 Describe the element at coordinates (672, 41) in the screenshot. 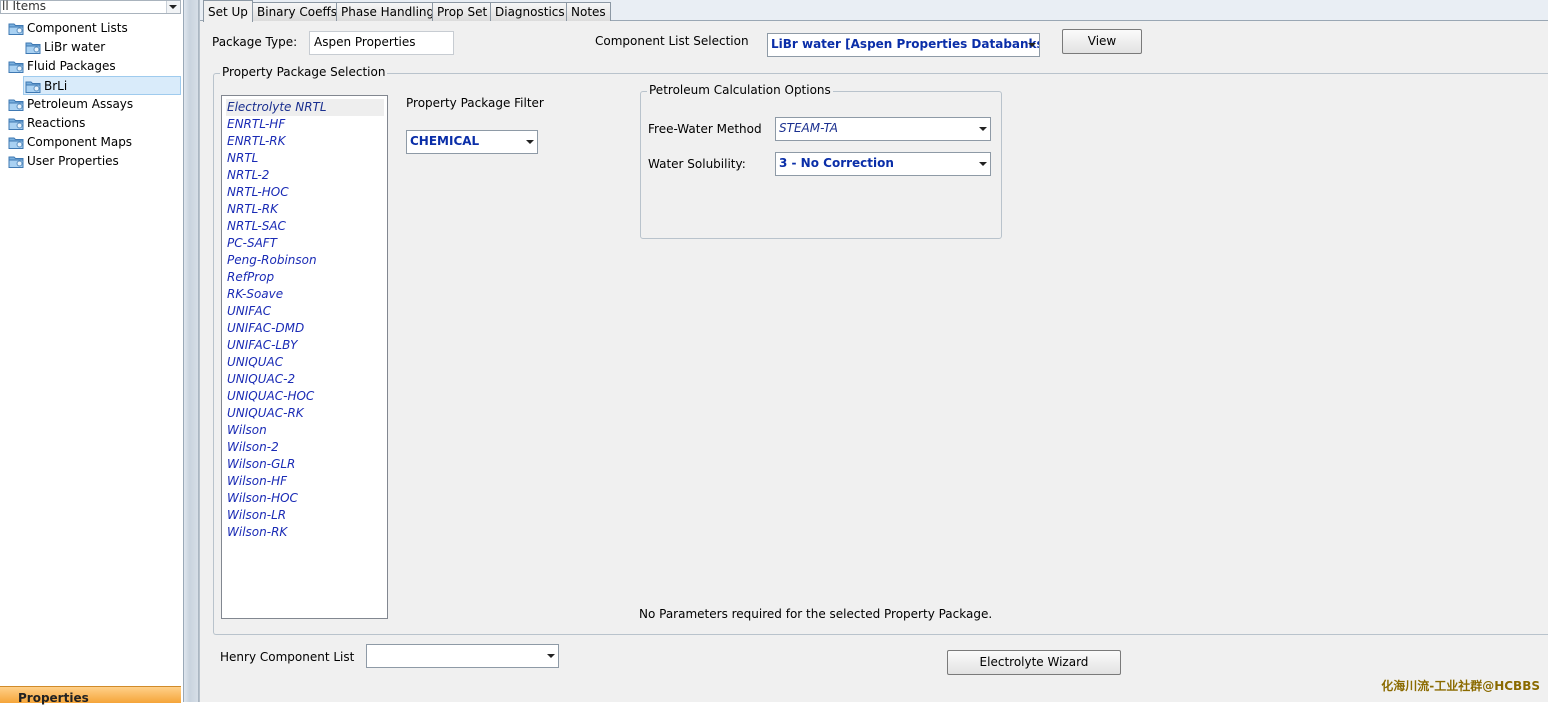

I see `component-list-label: Component List Selection` at that location.